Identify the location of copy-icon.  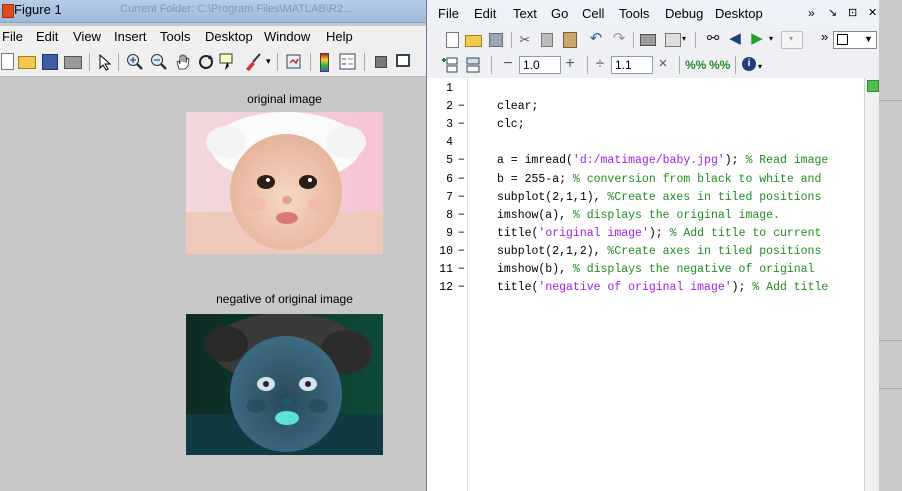
(547, 40).